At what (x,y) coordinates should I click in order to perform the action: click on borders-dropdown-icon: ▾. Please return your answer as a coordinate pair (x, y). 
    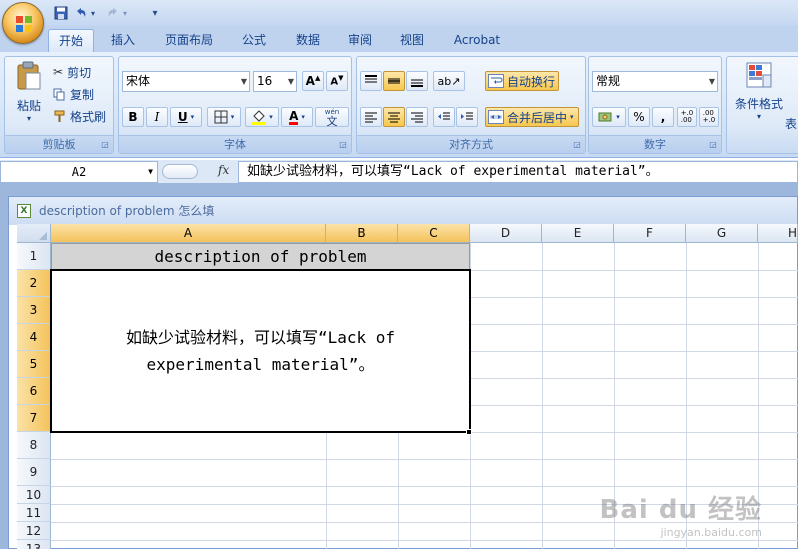
    Looking at the image, I should click on (232, 117).